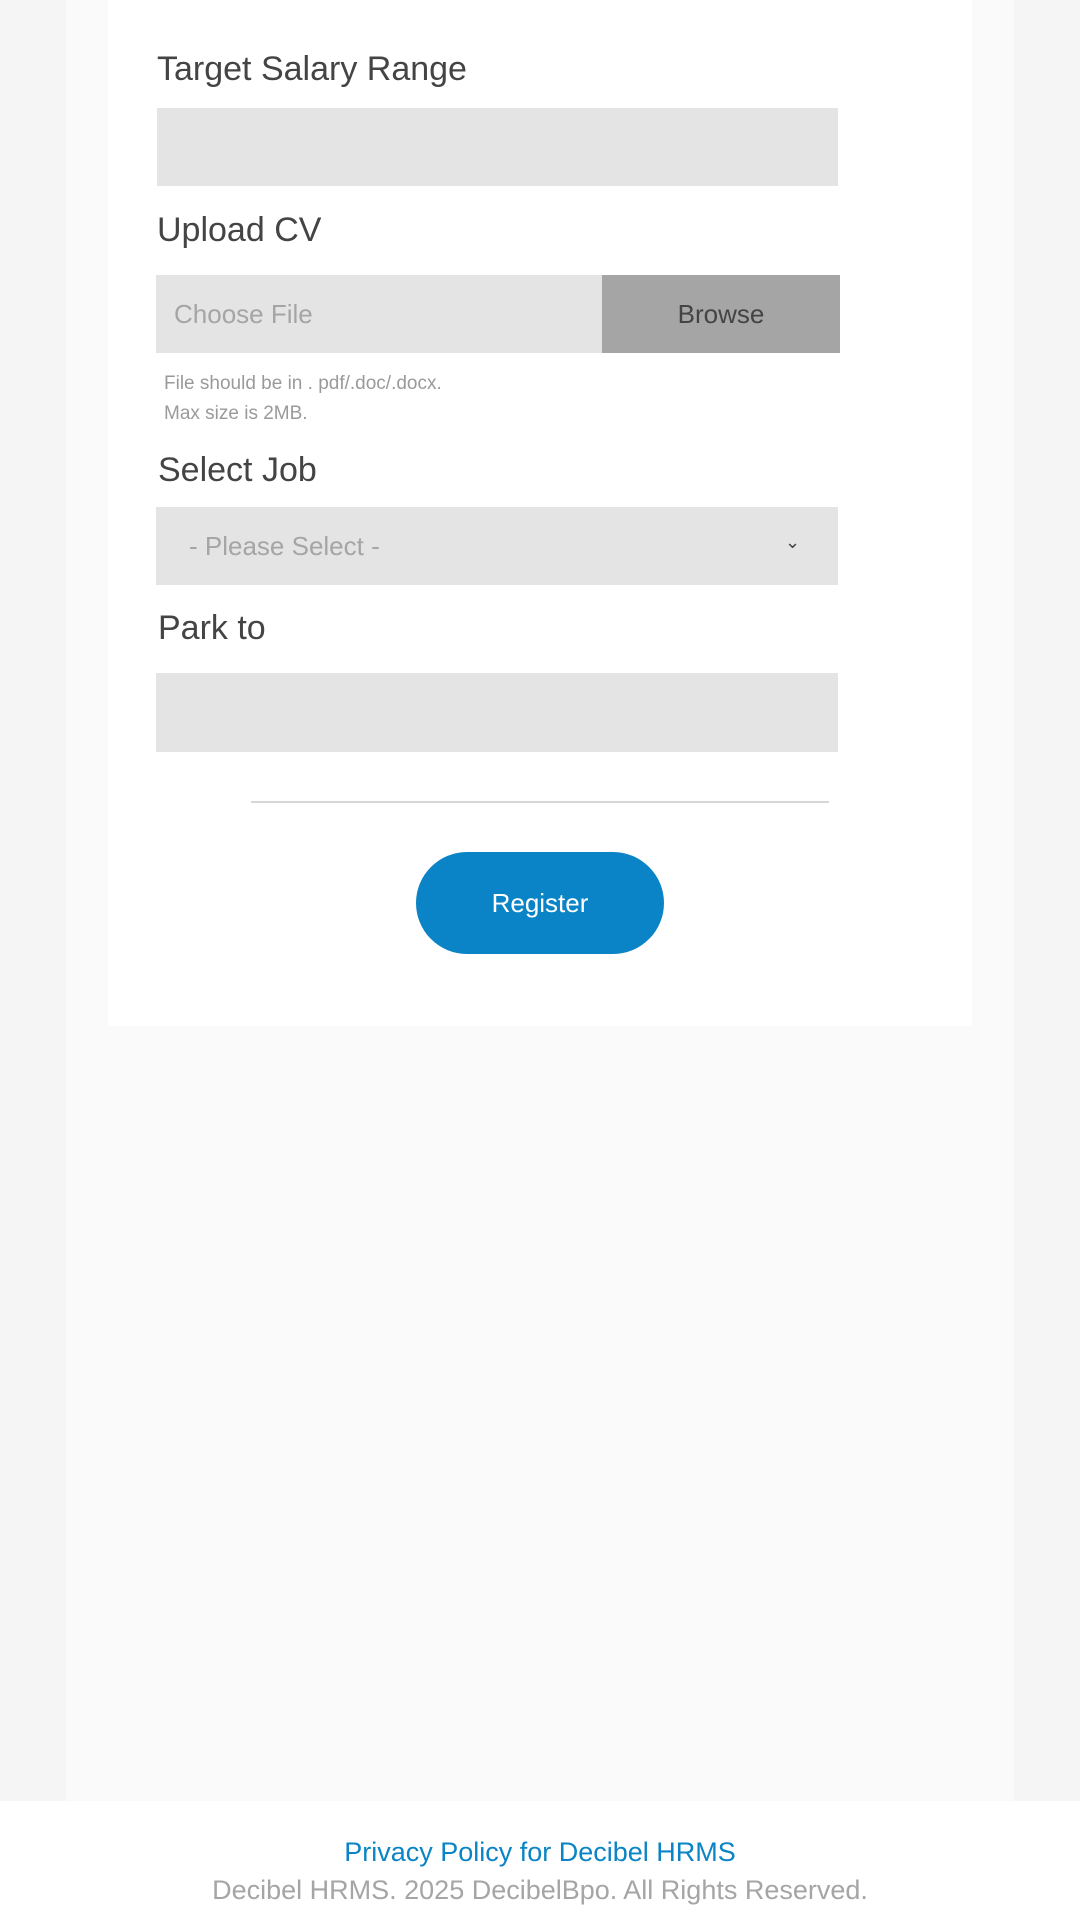 Image resolution: width=1080 pixels, height=1920 pixels. I want to click on park-to-label: Park to, so click(212, 628).